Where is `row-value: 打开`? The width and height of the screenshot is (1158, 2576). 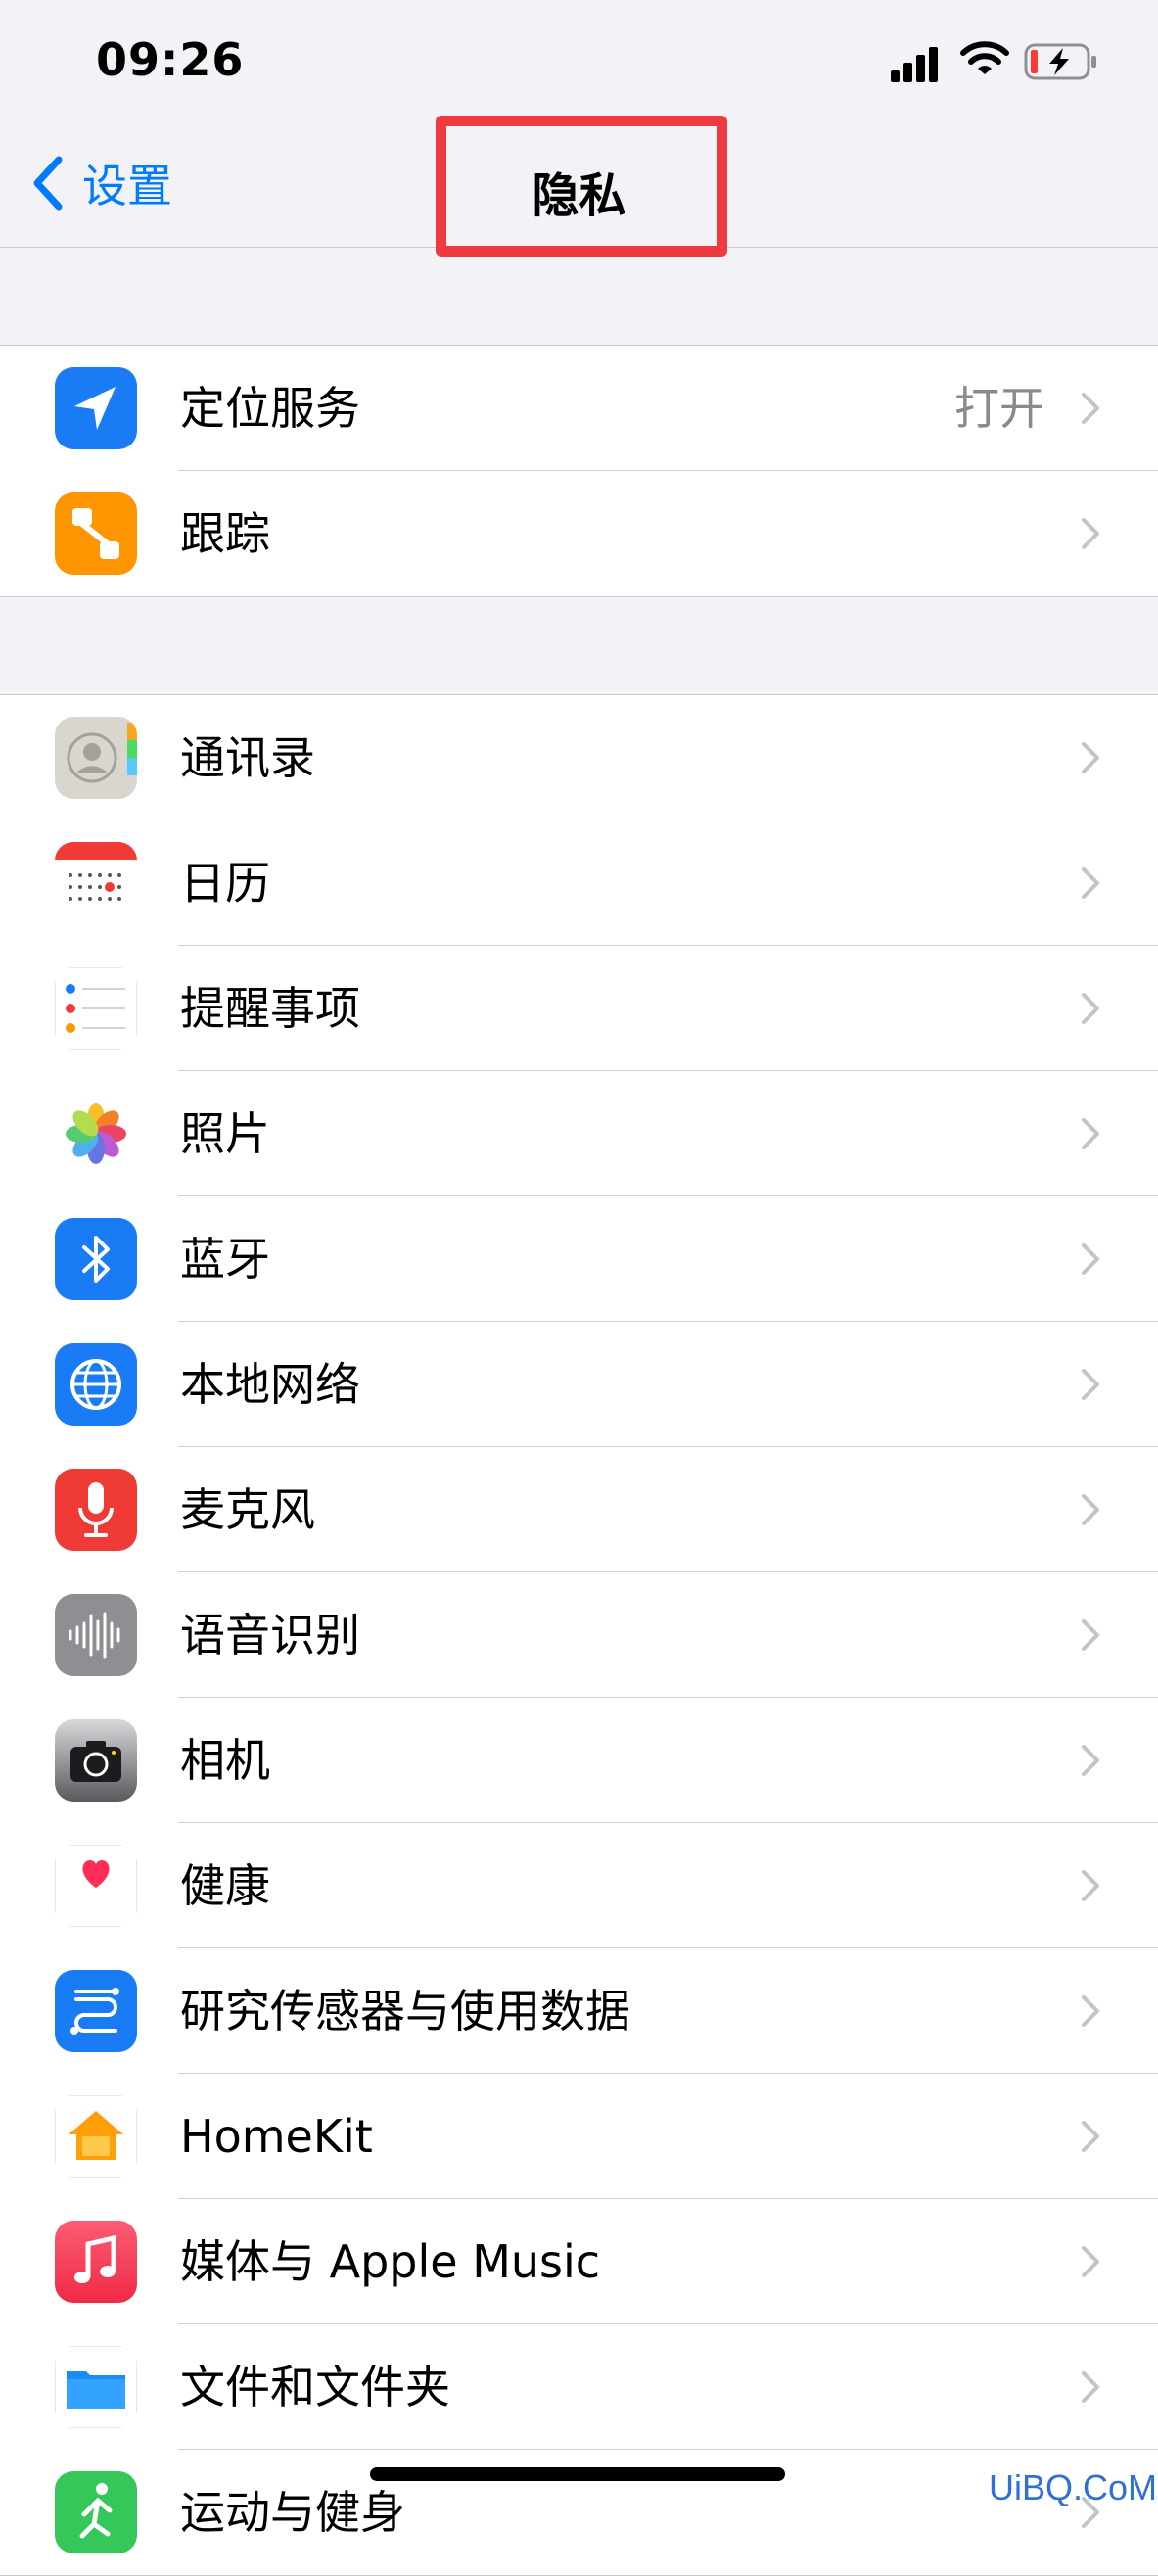
row-value: 打开 is located at coordinates (999, 408).